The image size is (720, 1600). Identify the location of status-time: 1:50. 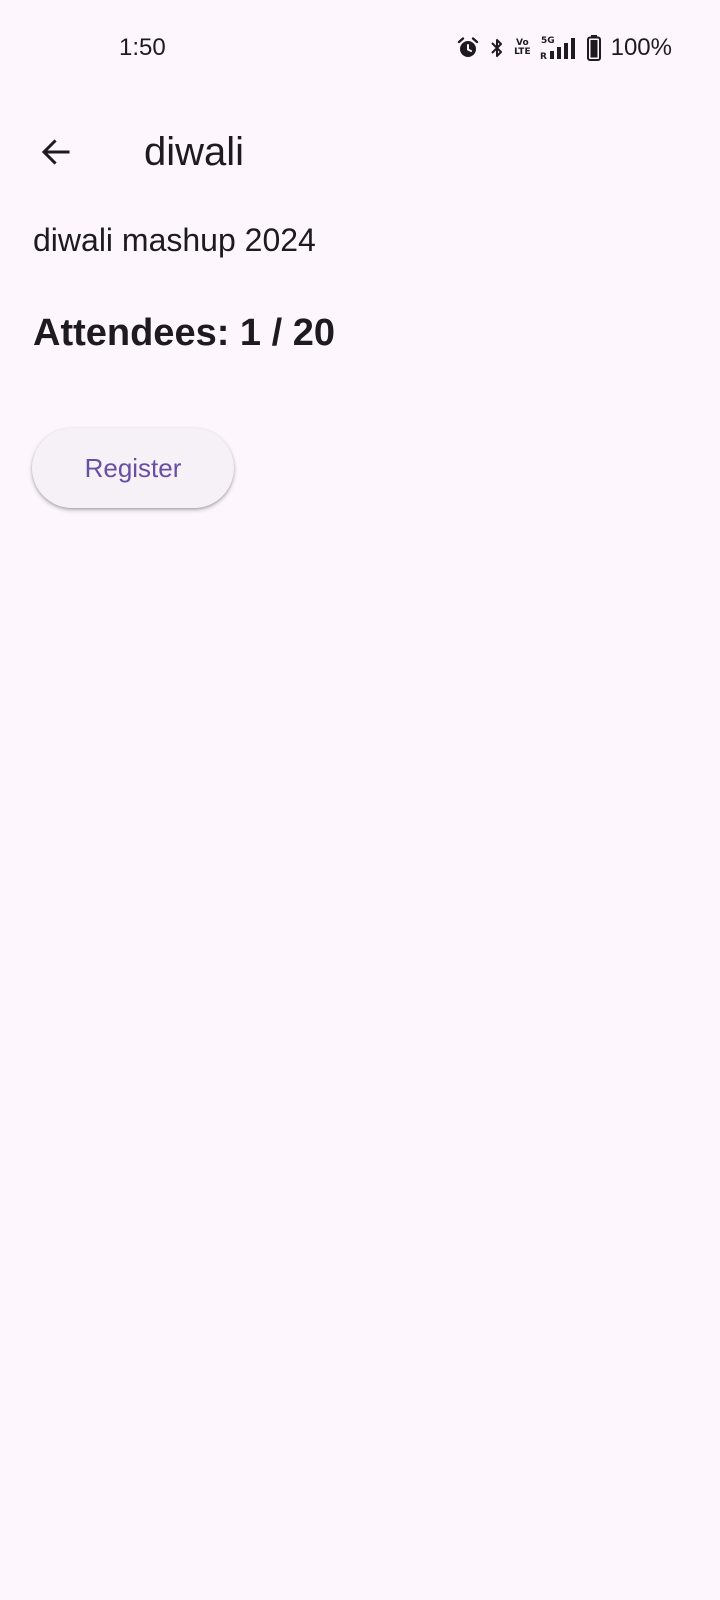
(142, 47).